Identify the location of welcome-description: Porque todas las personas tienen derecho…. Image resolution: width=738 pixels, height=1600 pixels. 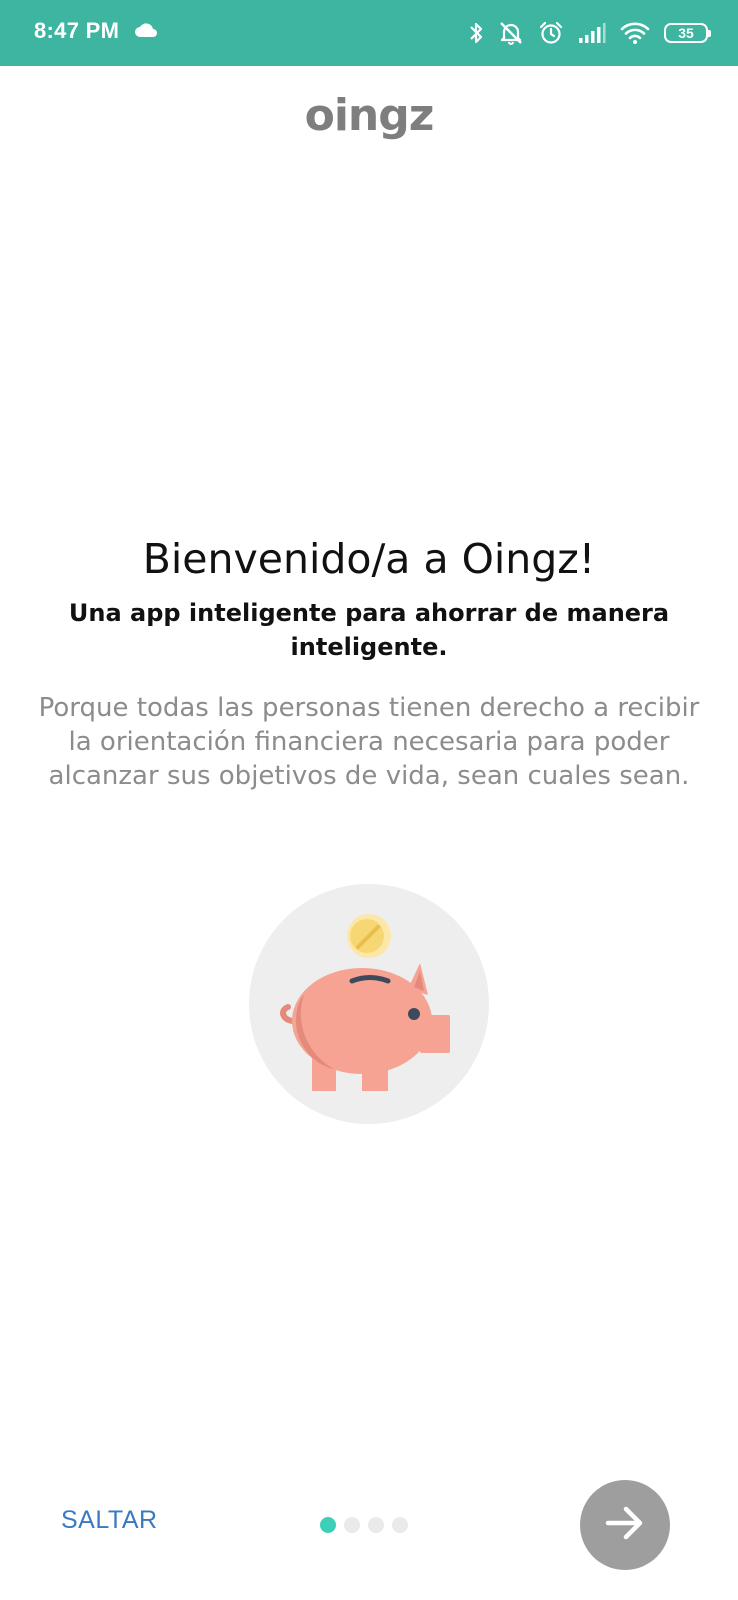
(369, 742).